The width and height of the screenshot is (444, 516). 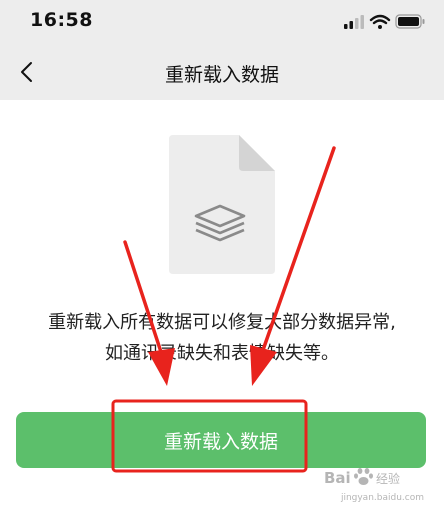 I want to click on cellular-signal-icon, so click(x=354, y=22).